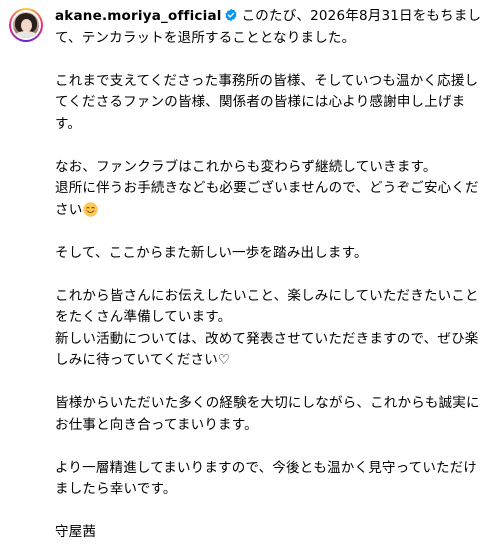  I want to click on caption-paragraph-7: より一層精進してまいりますので、今後とも温かく見守っていただけましたら幸いです。, so click(266, 478).